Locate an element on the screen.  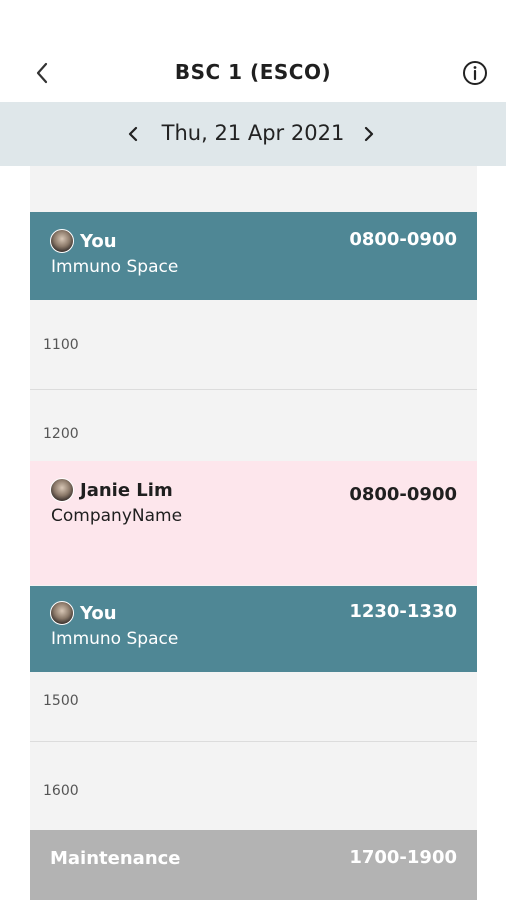
app-header is located at coordinates (253, 51).